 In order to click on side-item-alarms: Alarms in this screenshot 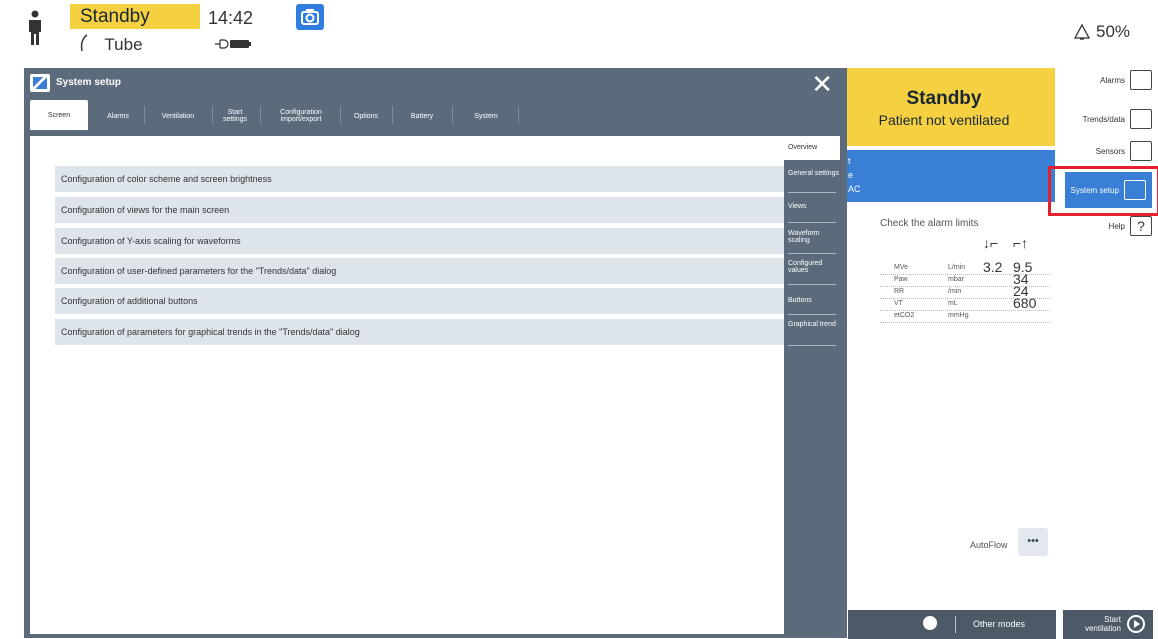, I will do `click(1126, 80)`.